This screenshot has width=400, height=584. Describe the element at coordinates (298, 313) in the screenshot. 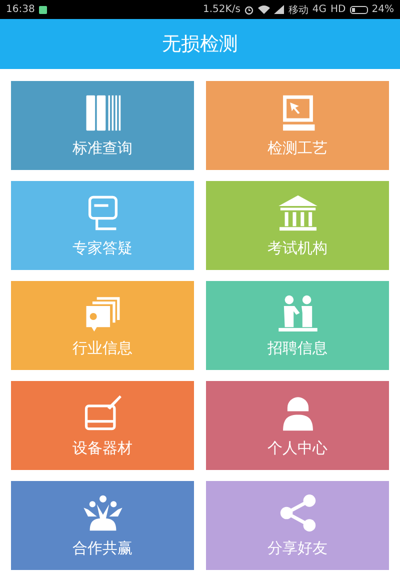

I see `handshake-icon` at that location.